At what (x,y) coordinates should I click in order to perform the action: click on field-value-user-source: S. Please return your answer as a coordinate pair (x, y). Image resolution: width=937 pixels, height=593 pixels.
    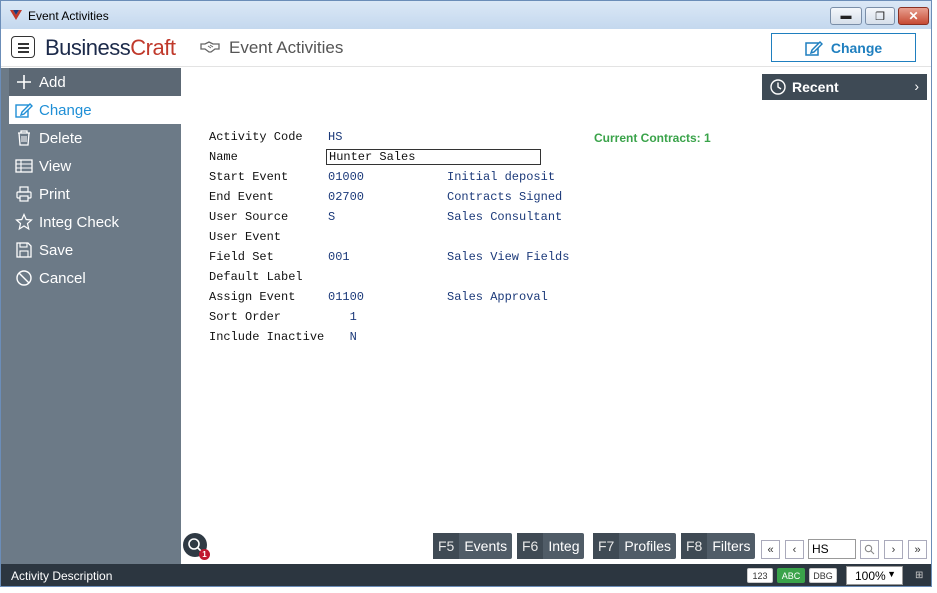
    Looking at the image, I should click on (331, 217).